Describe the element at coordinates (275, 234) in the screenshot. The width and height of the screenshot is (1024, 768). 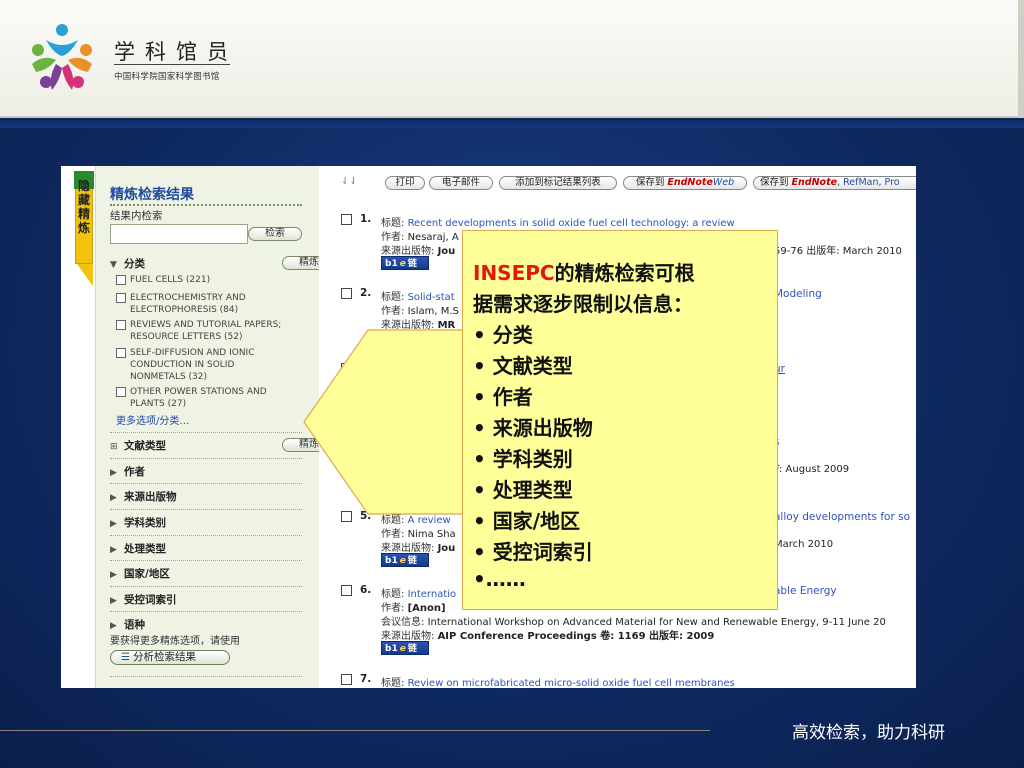
I see `within-search-button: 检索` at that location.